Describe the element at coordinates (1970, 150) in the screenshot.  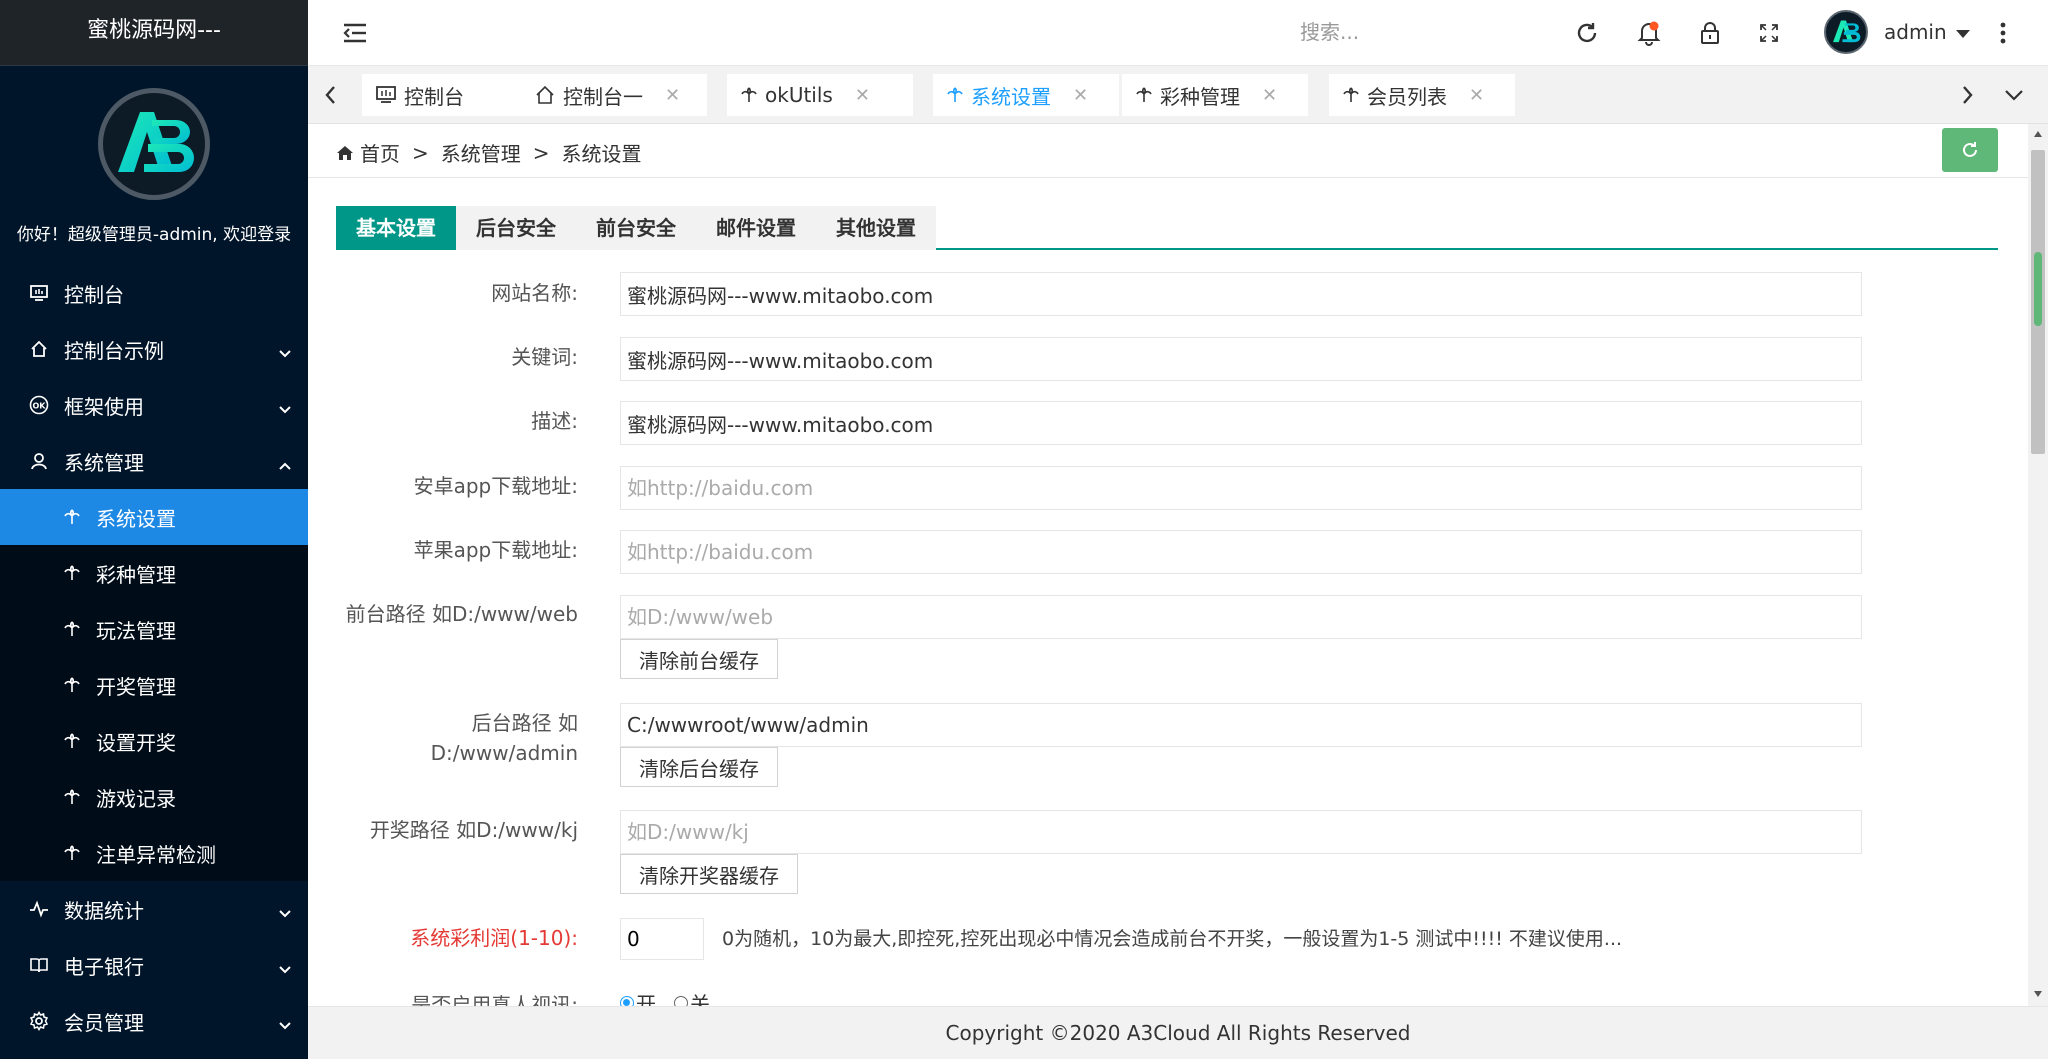
I see `refresh-page-button` at that location.